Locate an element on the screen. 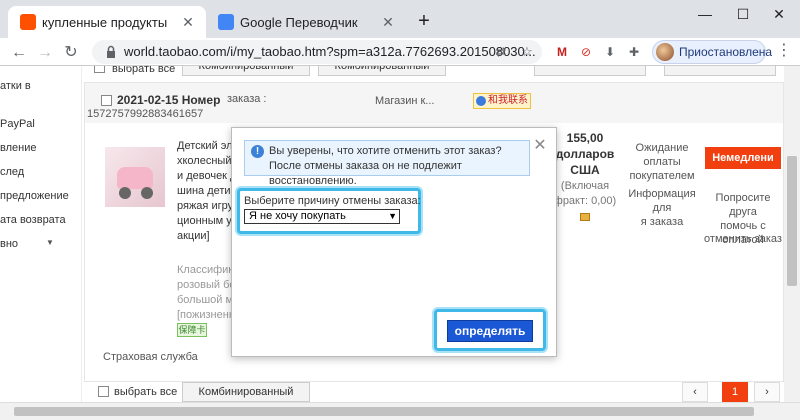 The height and width of the screenshot is (420, 800). sidebar-item: предложение is located at coordinates (40, 196).